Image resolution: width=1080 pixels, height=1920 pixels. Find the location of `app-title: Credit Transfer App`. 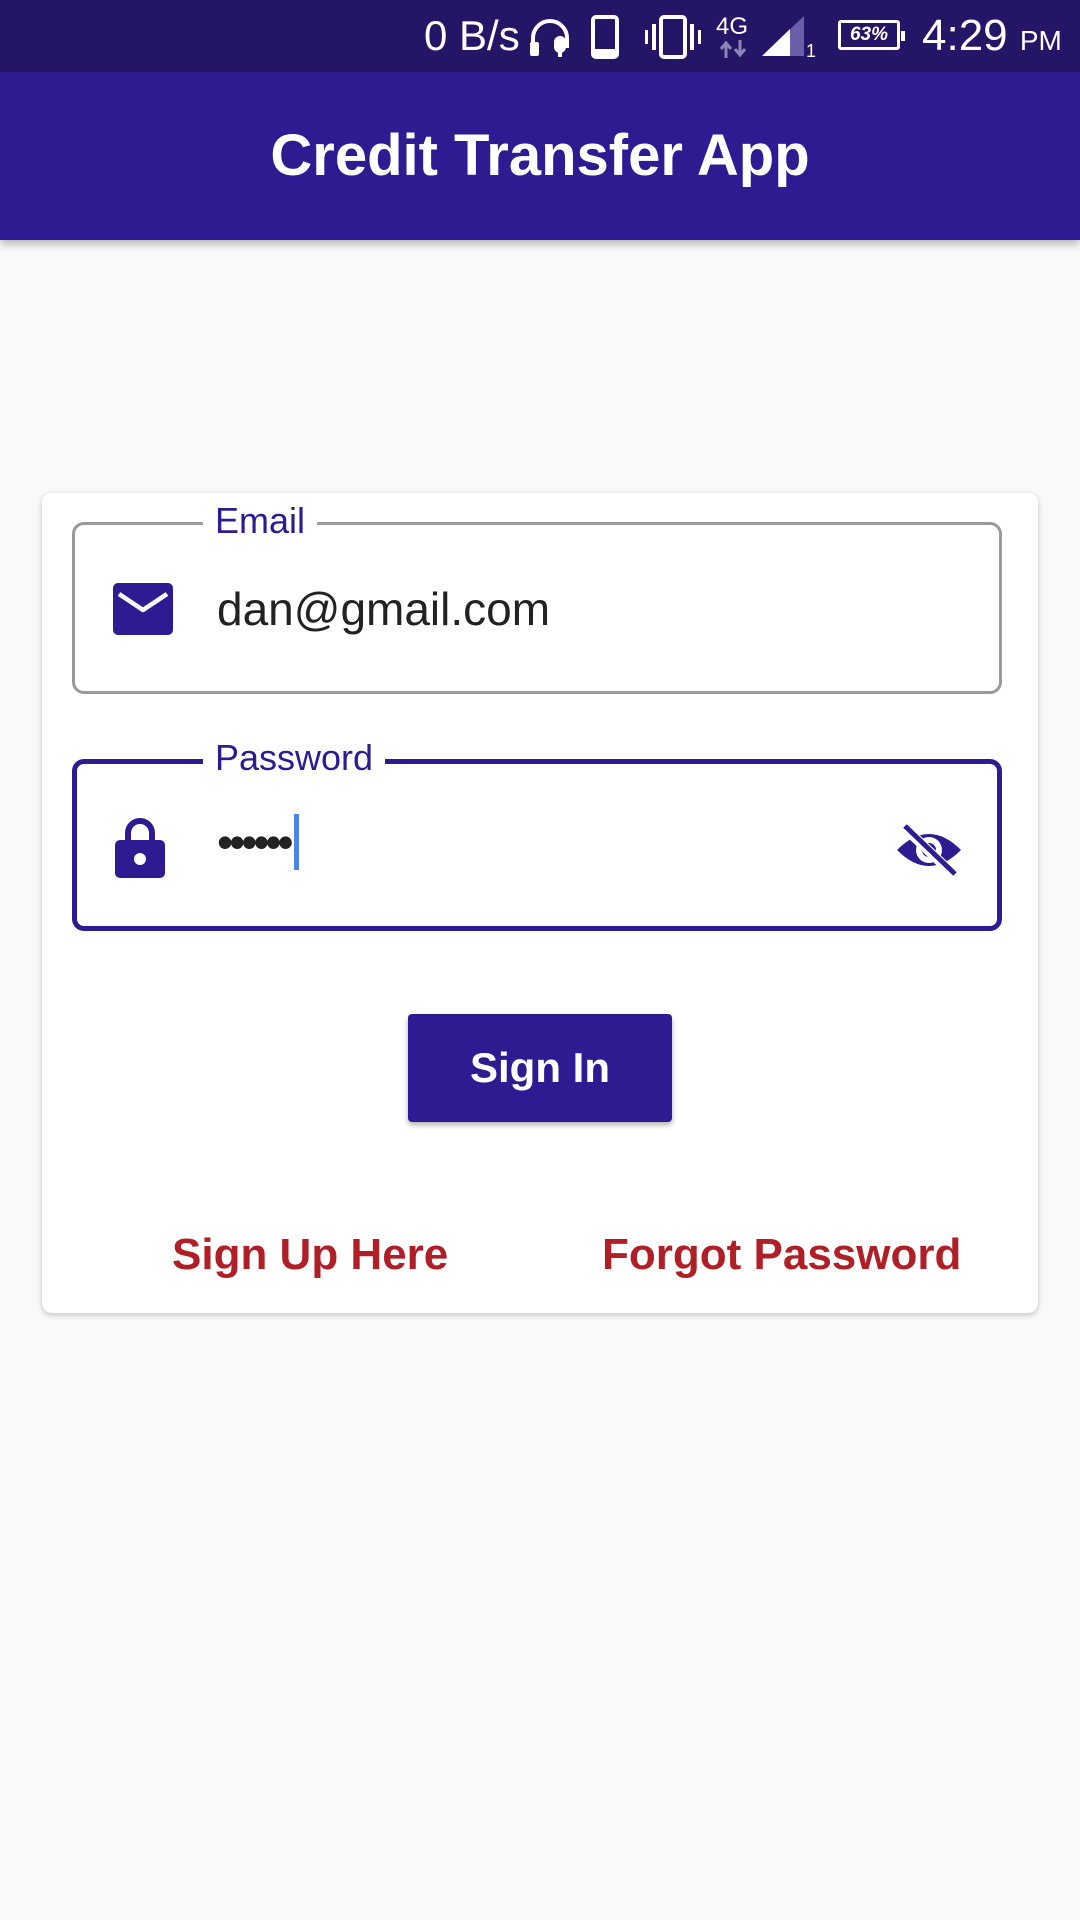

app-title: Credit Transfer App is located at coordinates (540, 155).